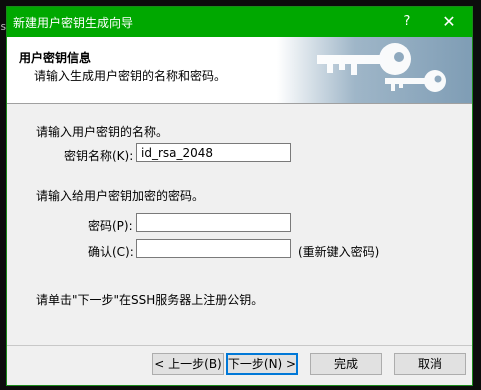 This screenshot has height=390, width=481. I want to click on confirm-hint: (重新键入密码), so click(339, 252).